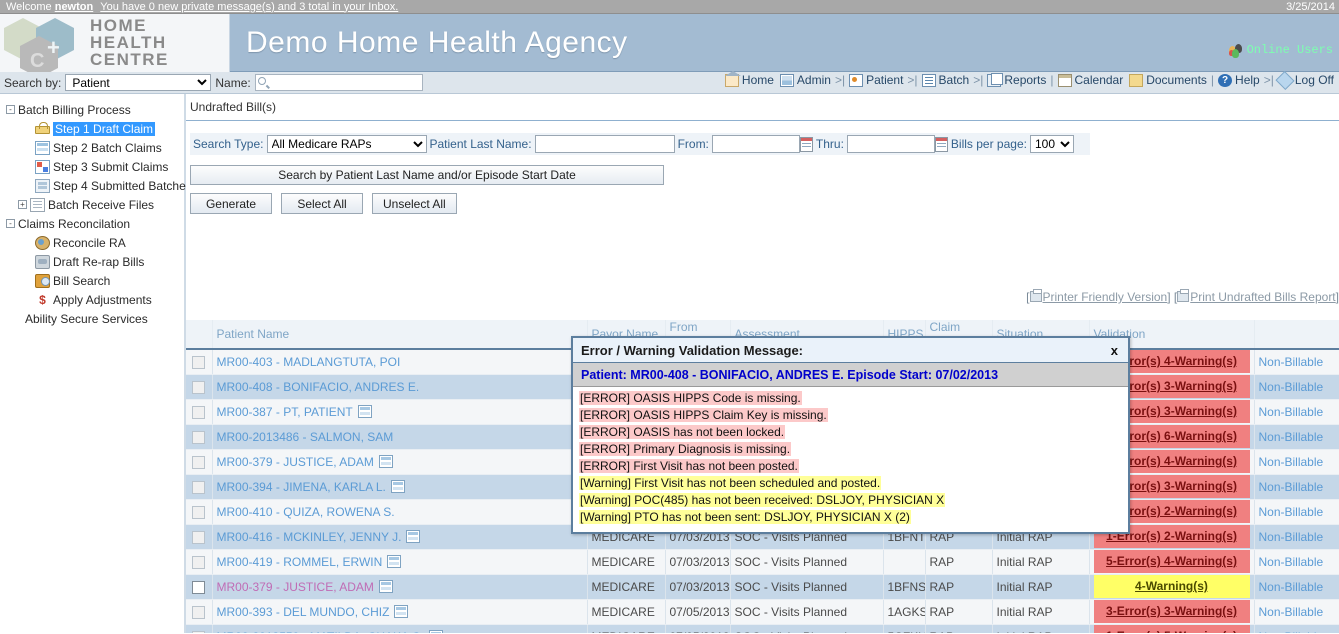 The image size is (1339, 634). I want to click on sidebar-item-batch-receive-files: + Batch Receive Files, so click(94, 204).